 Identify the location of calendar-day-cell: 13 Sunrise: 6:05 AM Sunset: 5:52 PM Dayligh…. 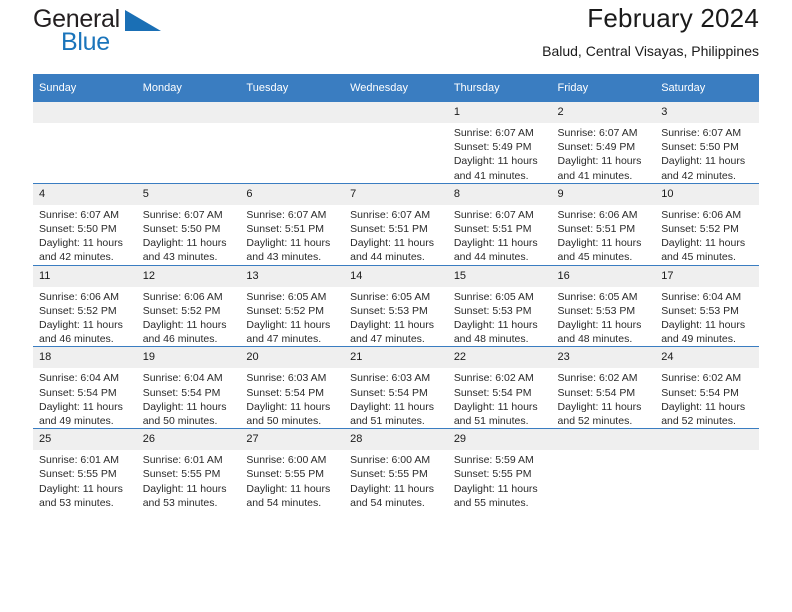
(292, 305).